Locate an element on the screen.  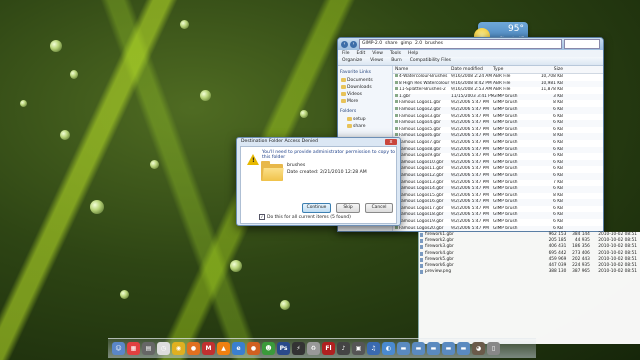
cell-type: ABR File is located at coordinates (502, 83).